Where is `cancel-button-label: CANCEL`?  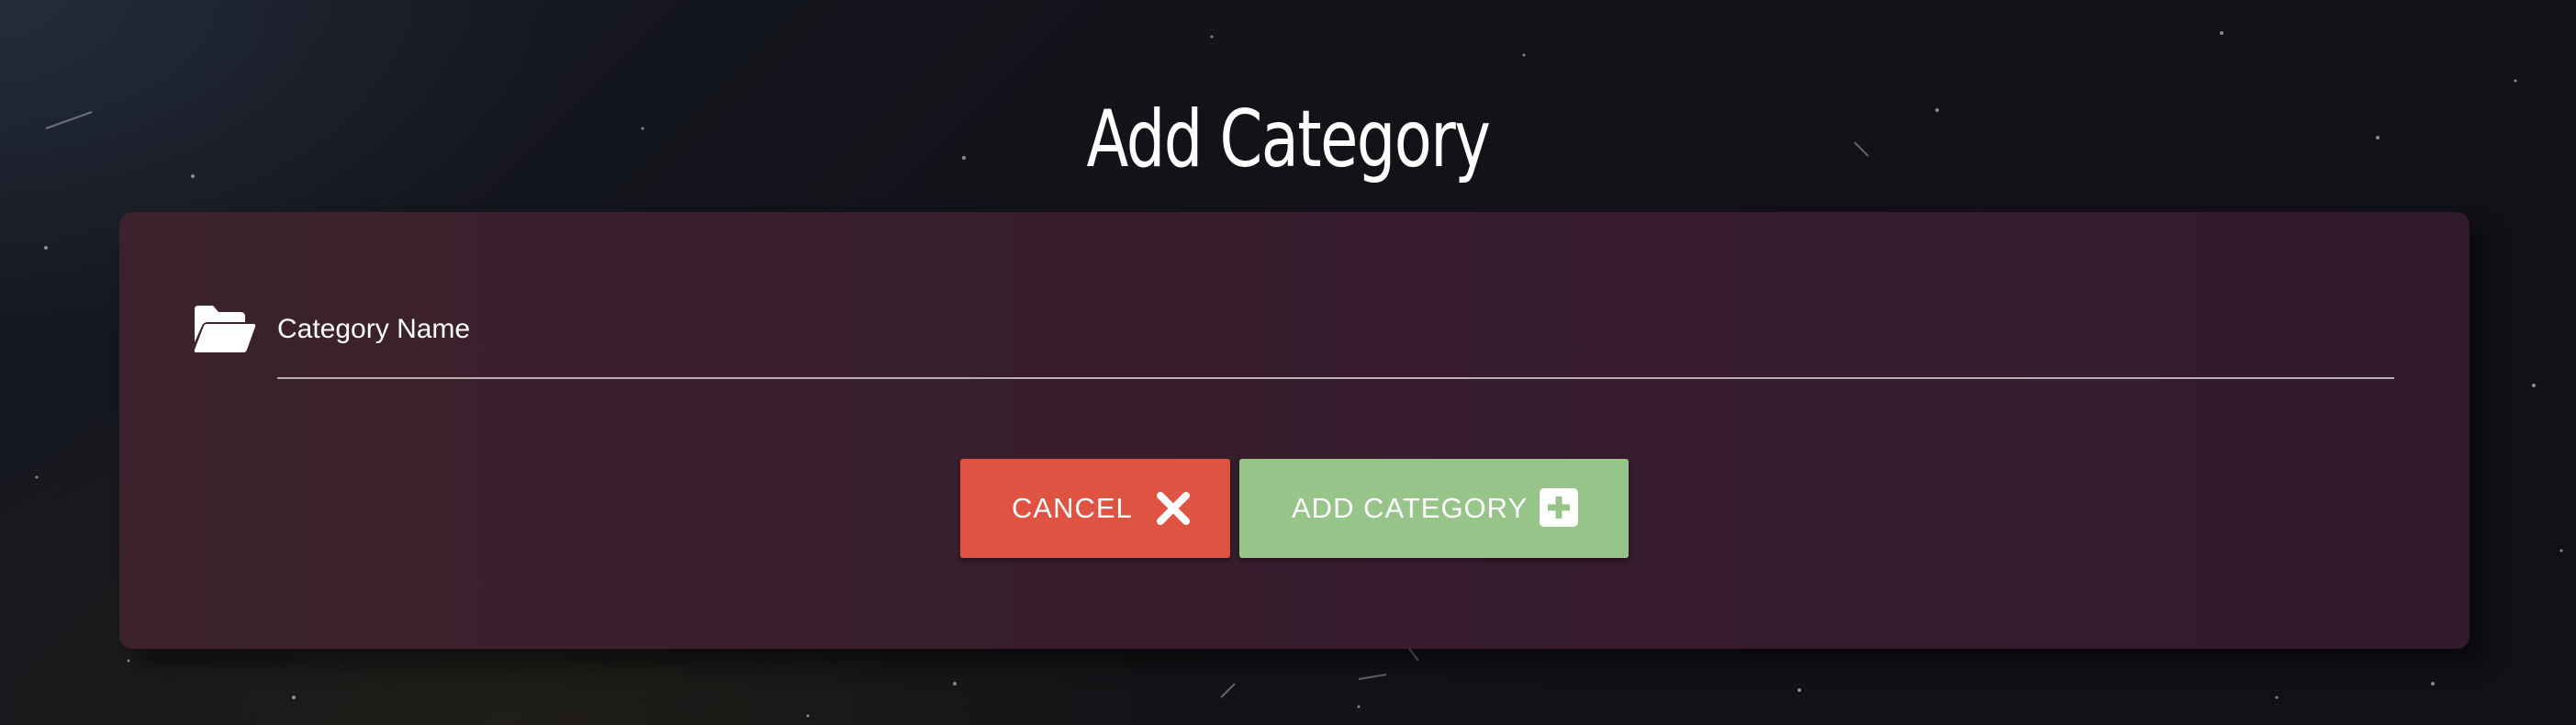
cancel-button-label: CANCEL is located at coordinates (1072, 508).